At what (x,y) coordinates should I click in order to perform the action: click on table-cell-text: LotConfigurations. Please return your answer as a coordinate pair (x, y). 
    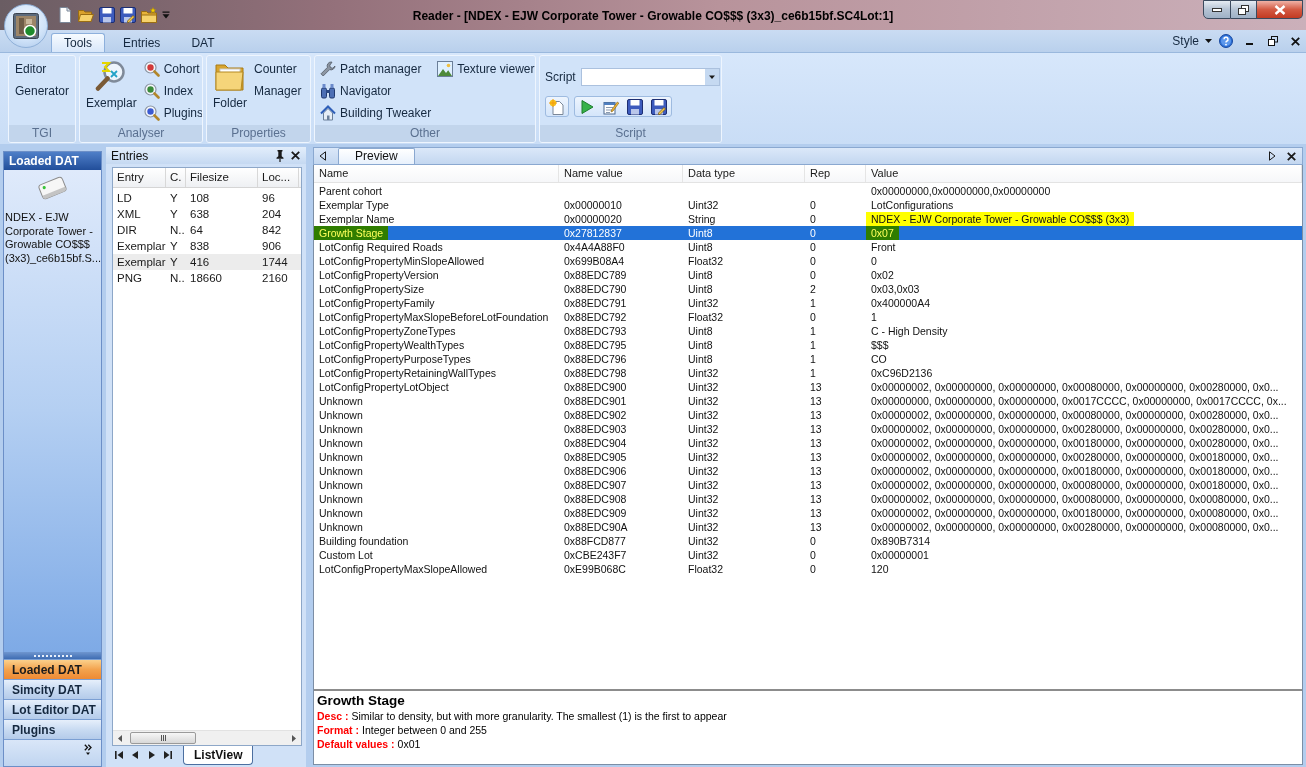
    Looking at the image, I should click on (912, 205).